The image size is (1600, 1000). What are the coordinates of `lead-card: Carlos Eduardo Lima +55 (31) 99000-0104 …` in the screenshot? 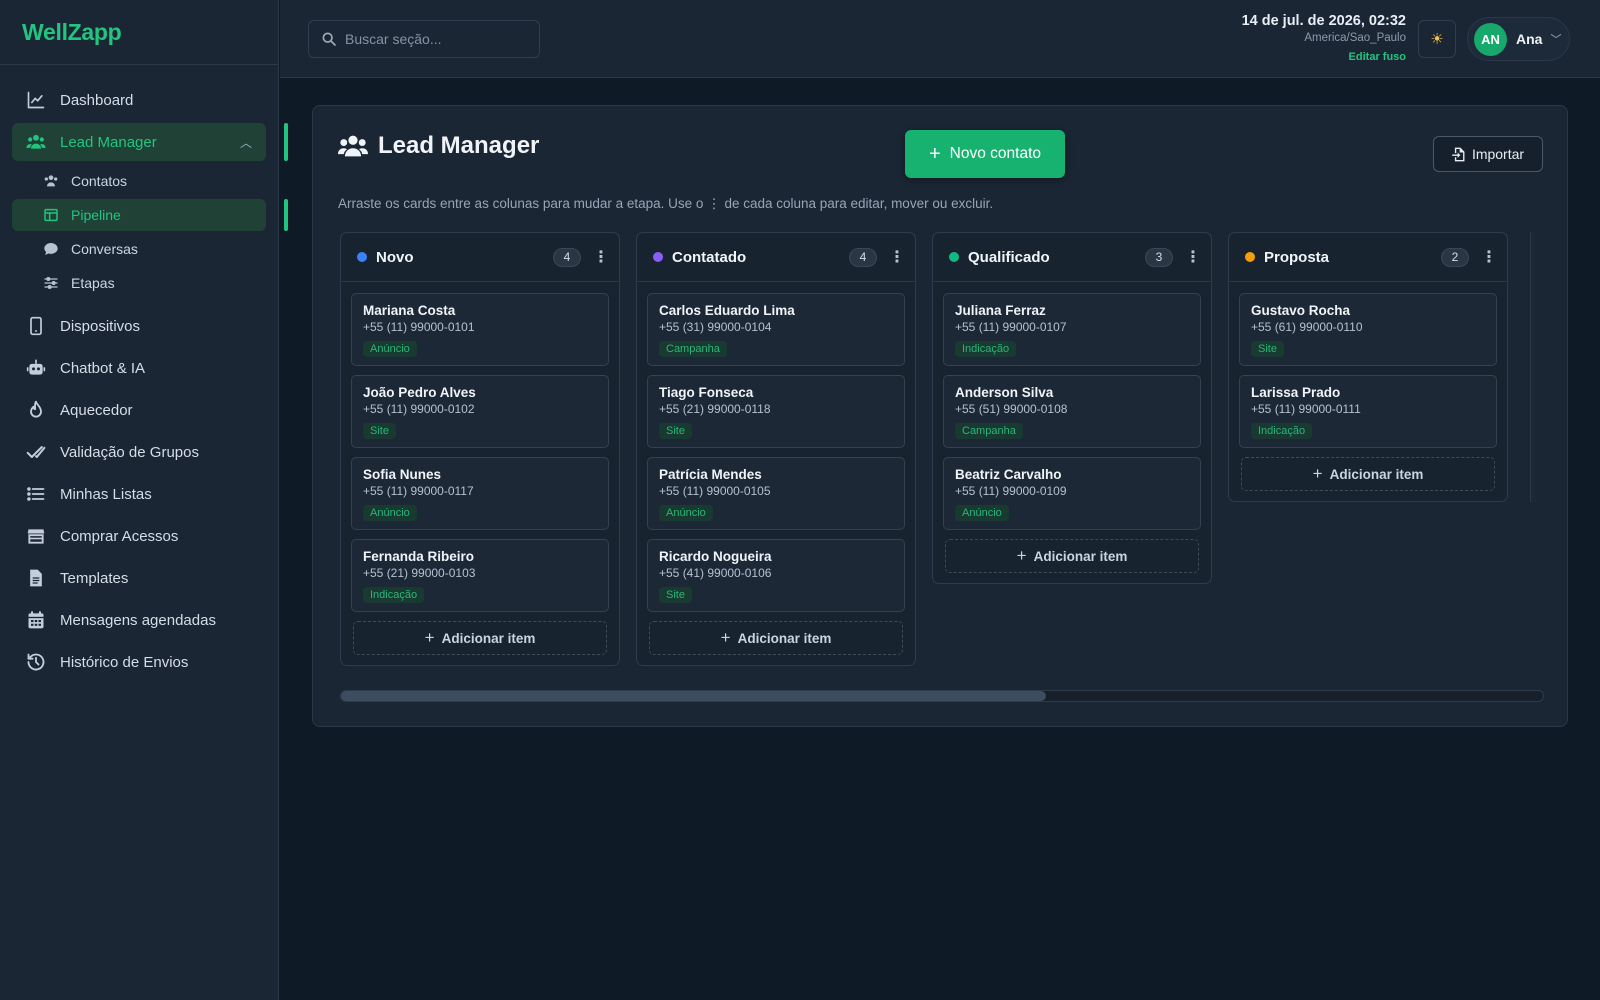 It's located at (776, 329).